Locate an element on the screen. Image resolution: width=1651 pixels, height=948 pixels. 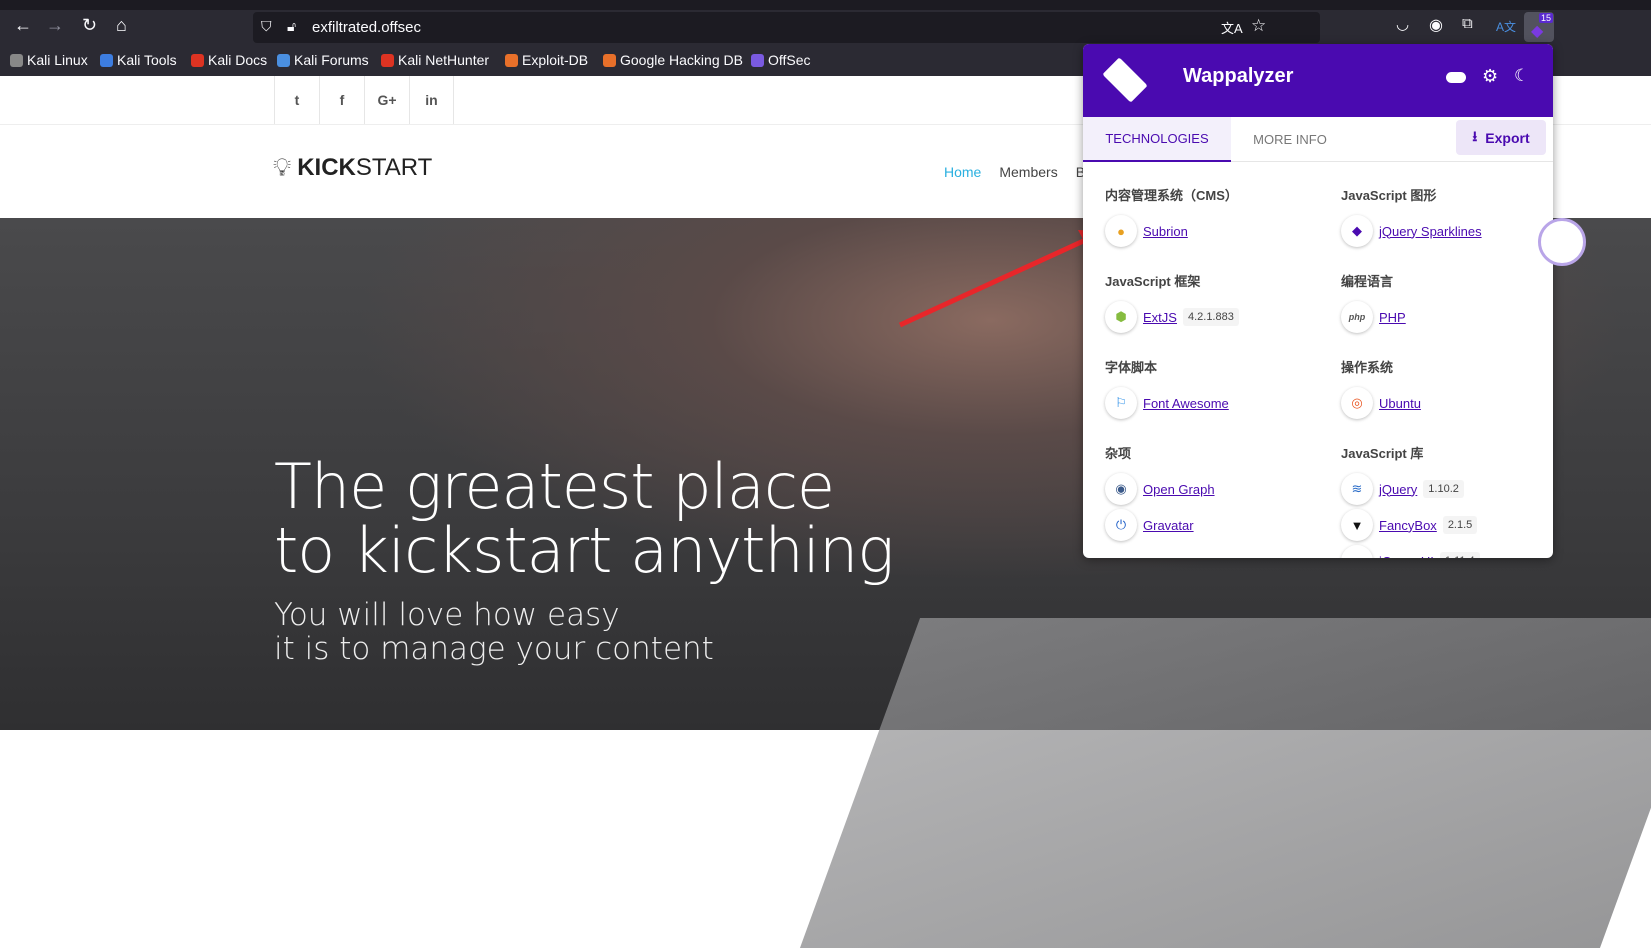
popup-title: Wappalyzer is located at coordinates (1238, 76).